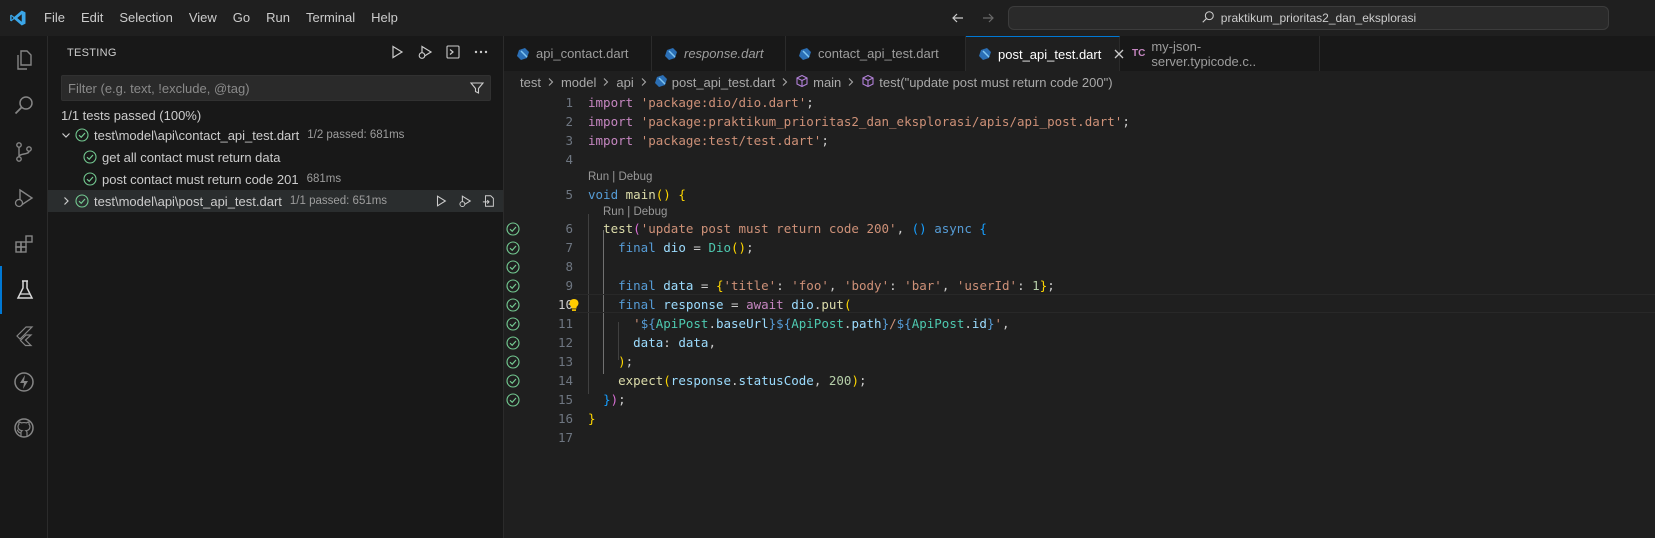  What do you see at coordinates (24, 428) in the screenshot?
I see `github-icon` at bounding box center [24, 428].